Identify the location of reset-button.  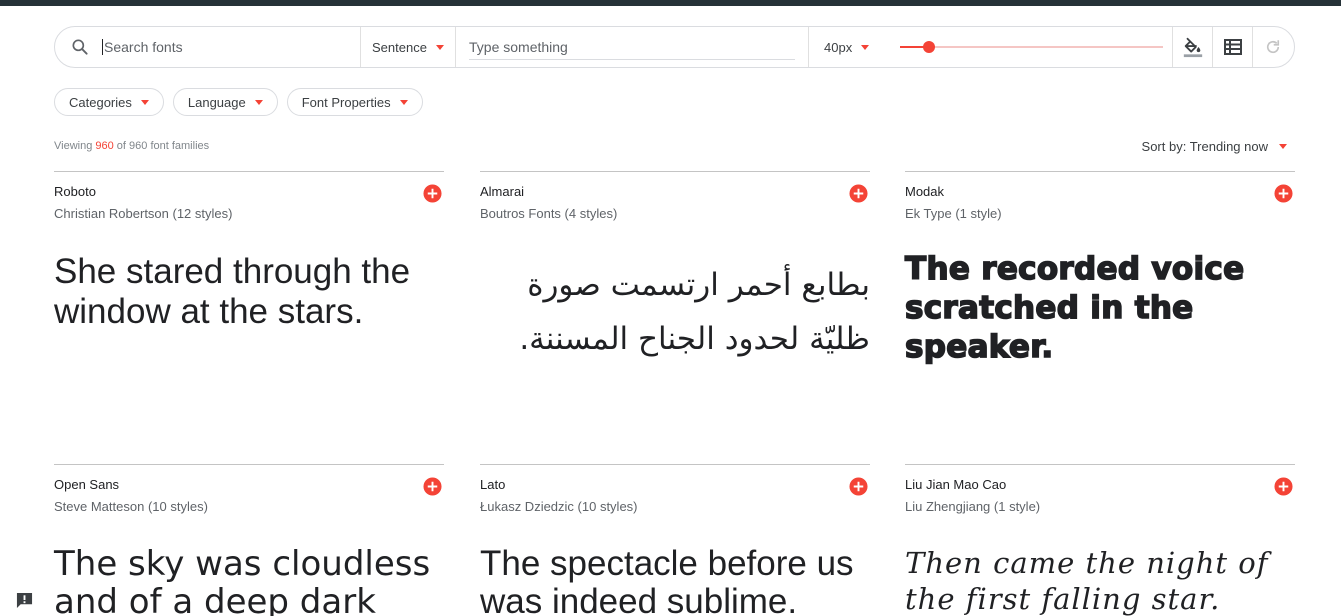
(1273, 47).